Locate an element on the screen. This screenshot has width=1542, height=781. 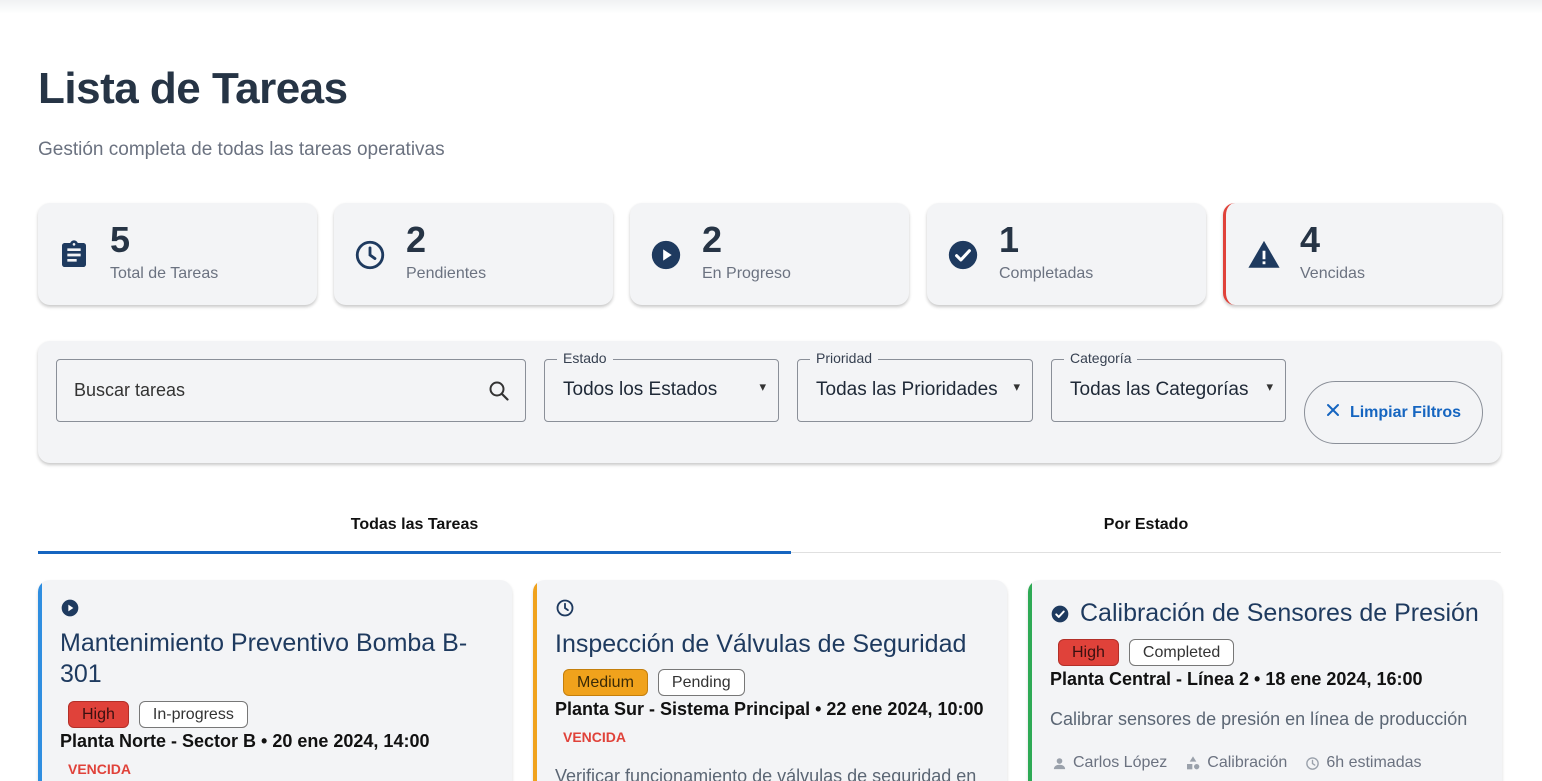
stat-label: Pendientes is located at coordinates (446, 273).